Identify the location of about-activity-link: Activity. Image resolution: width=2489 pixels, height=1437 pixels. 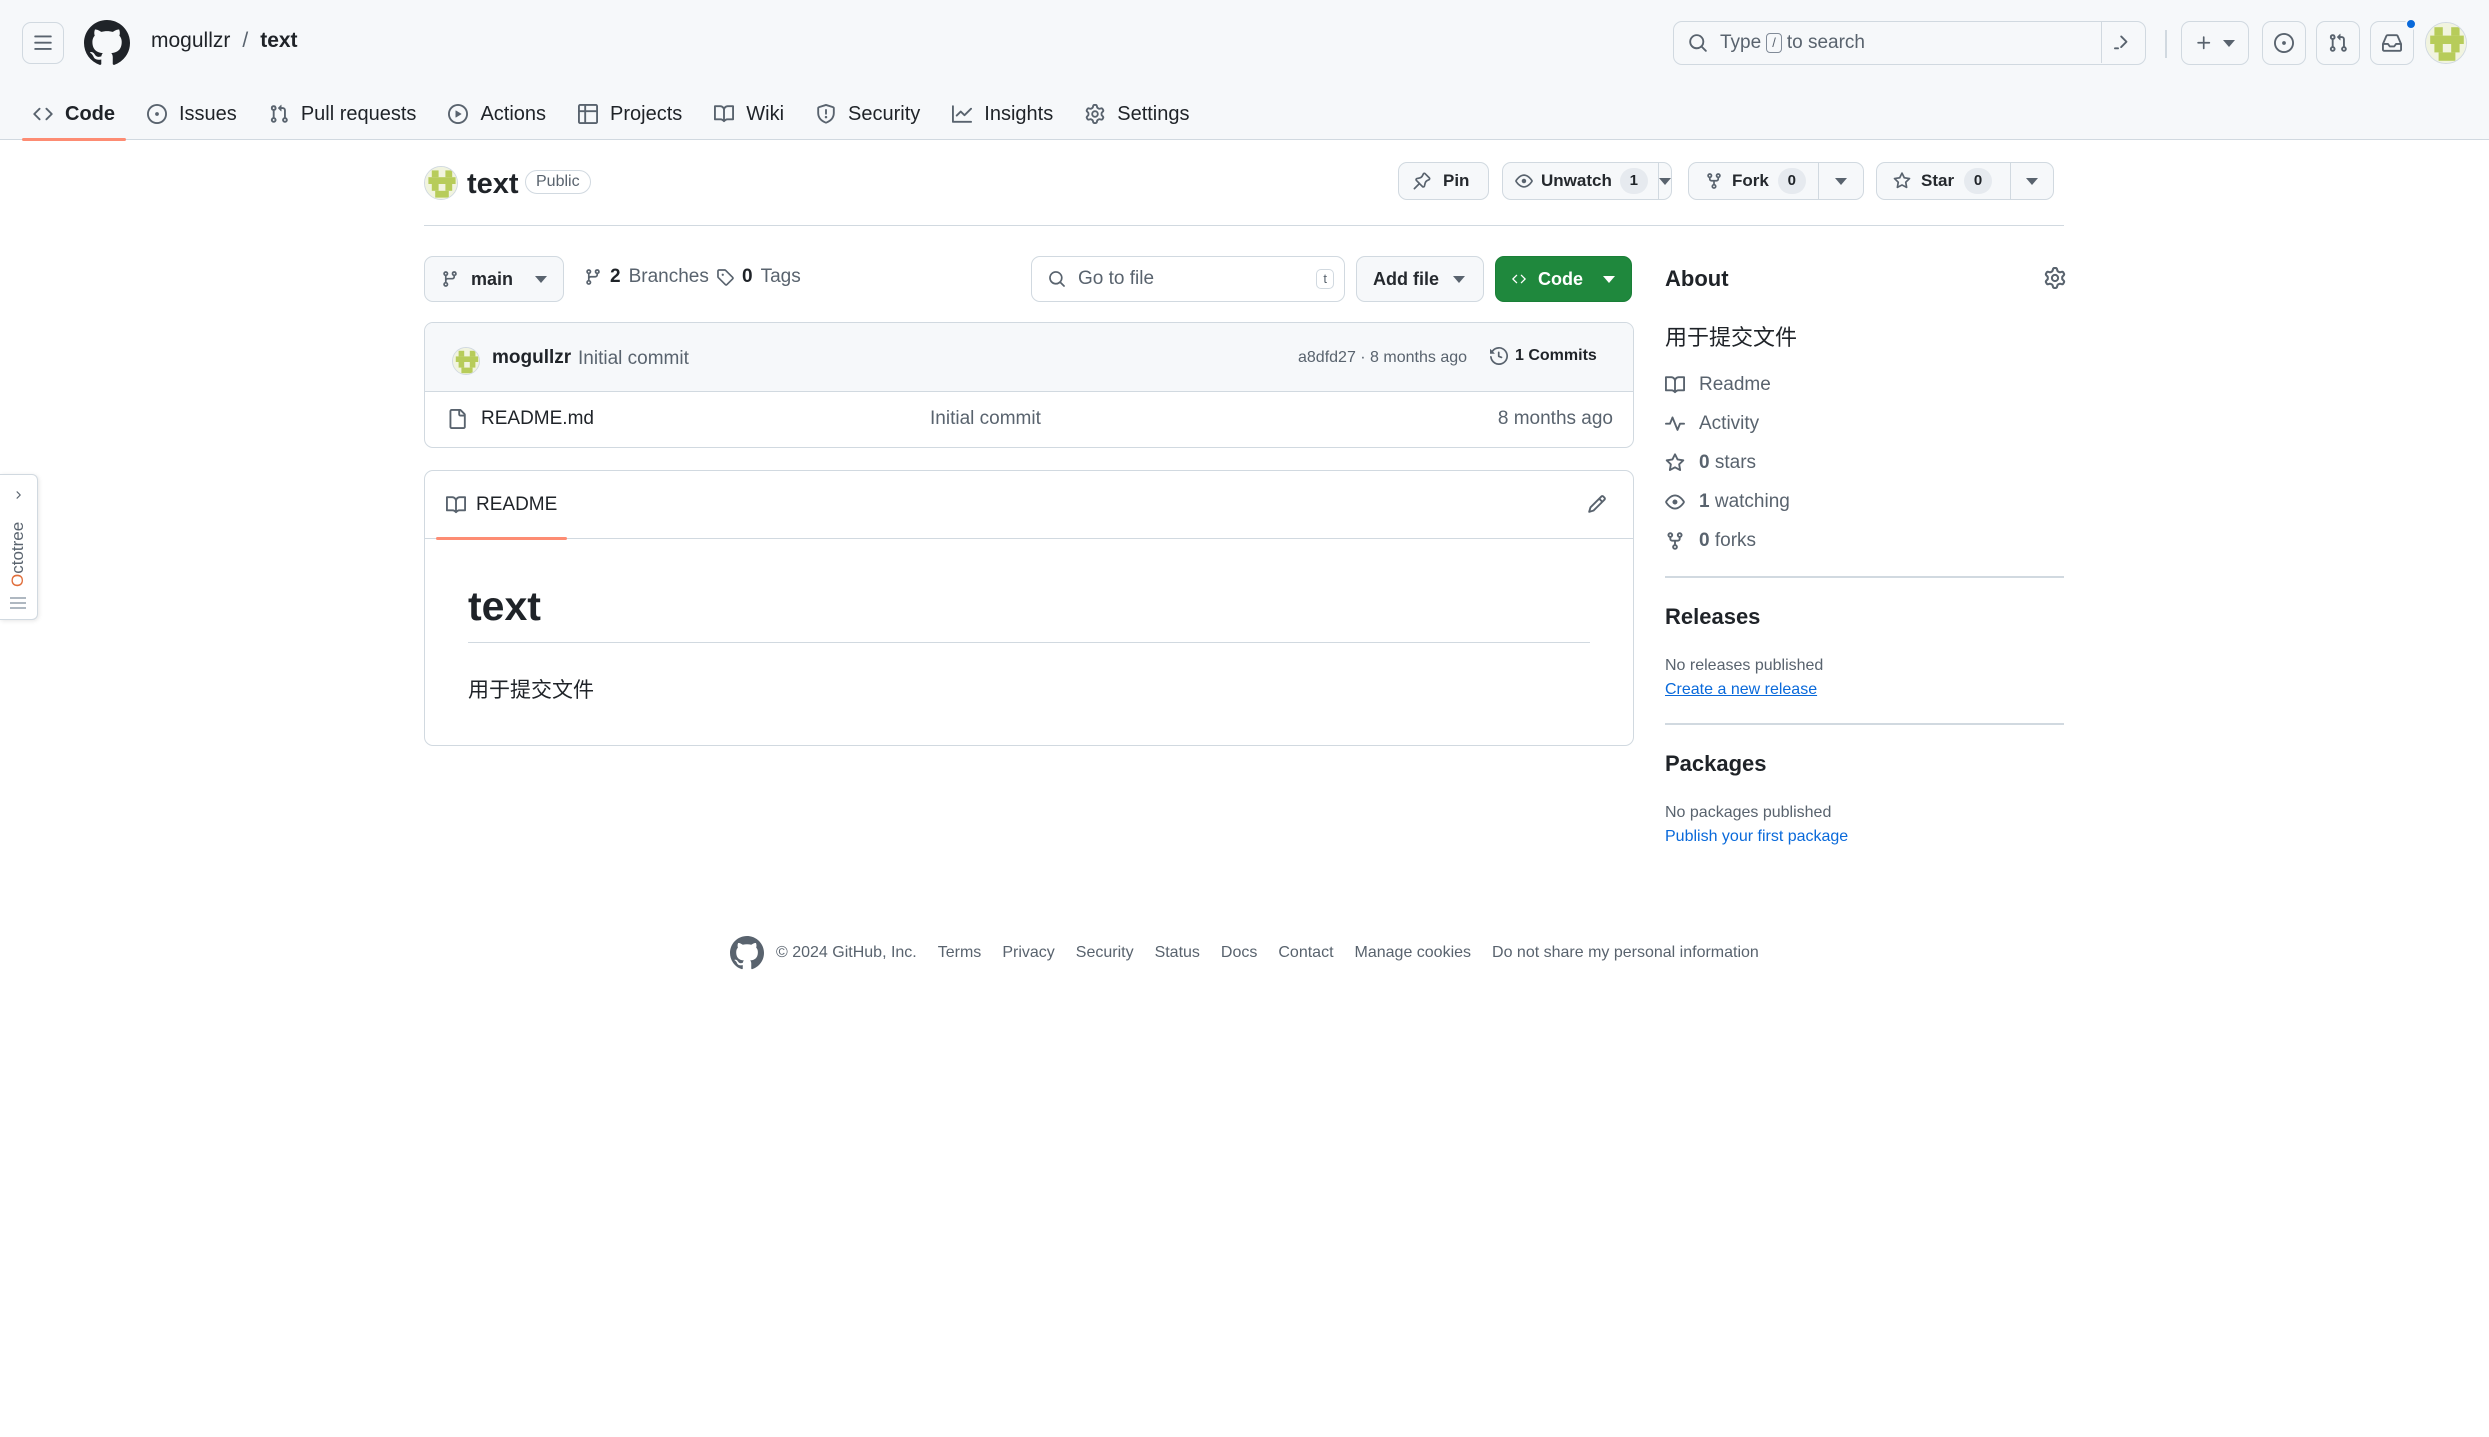
(1712, 424).